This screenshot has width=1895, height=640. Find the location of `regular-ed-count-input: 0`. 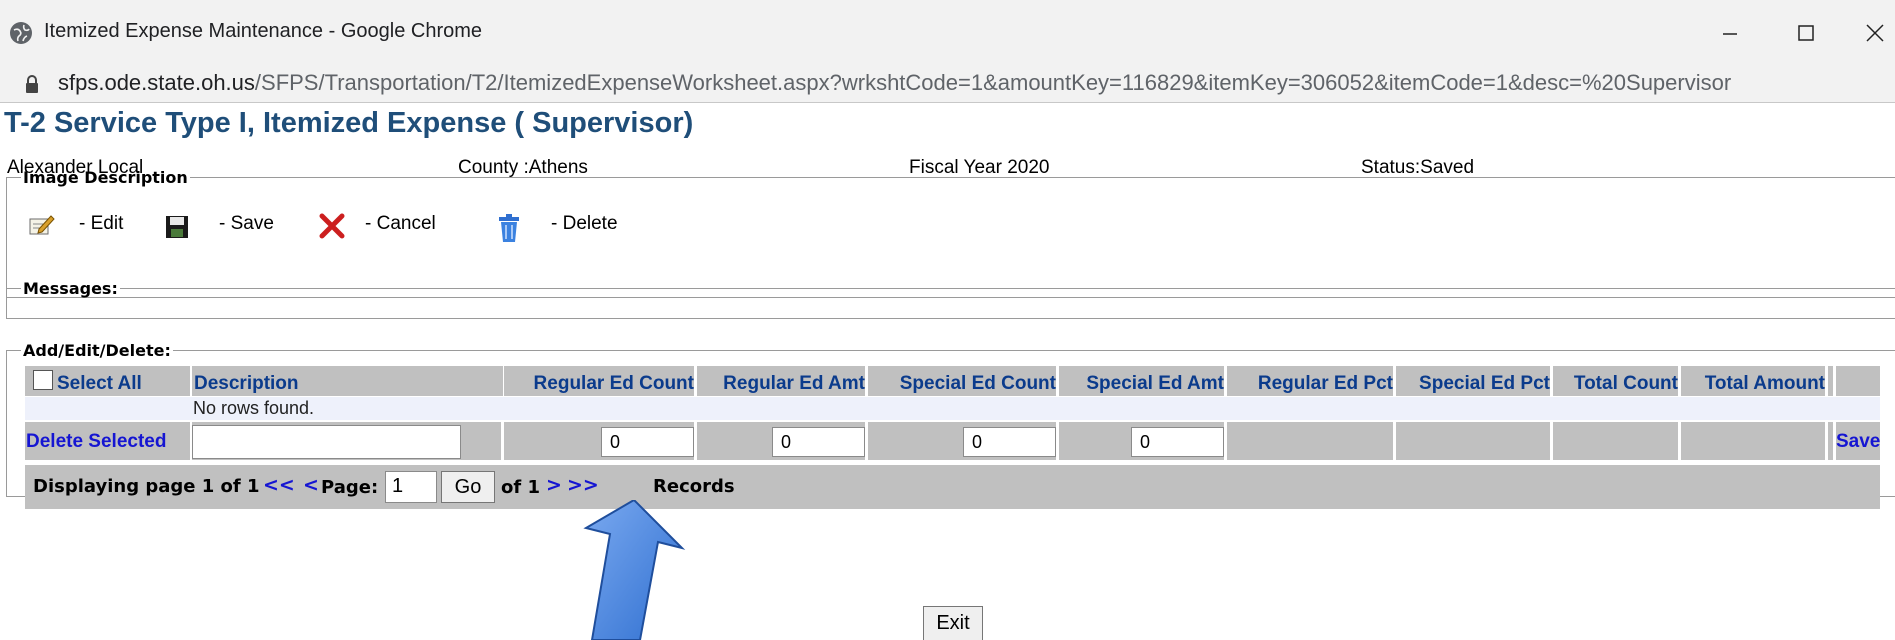

regular-ed-count-input: 0 is located at coordinates (647, 442).